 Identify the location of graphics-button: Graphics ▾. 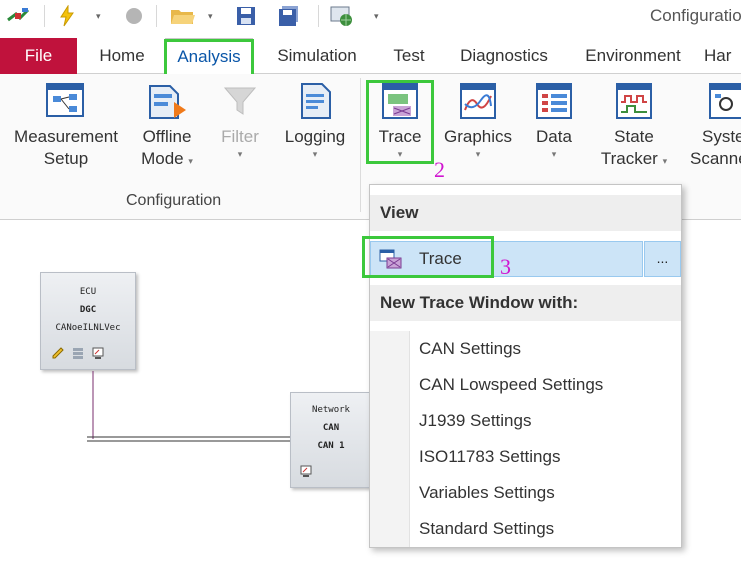
(478, 120).